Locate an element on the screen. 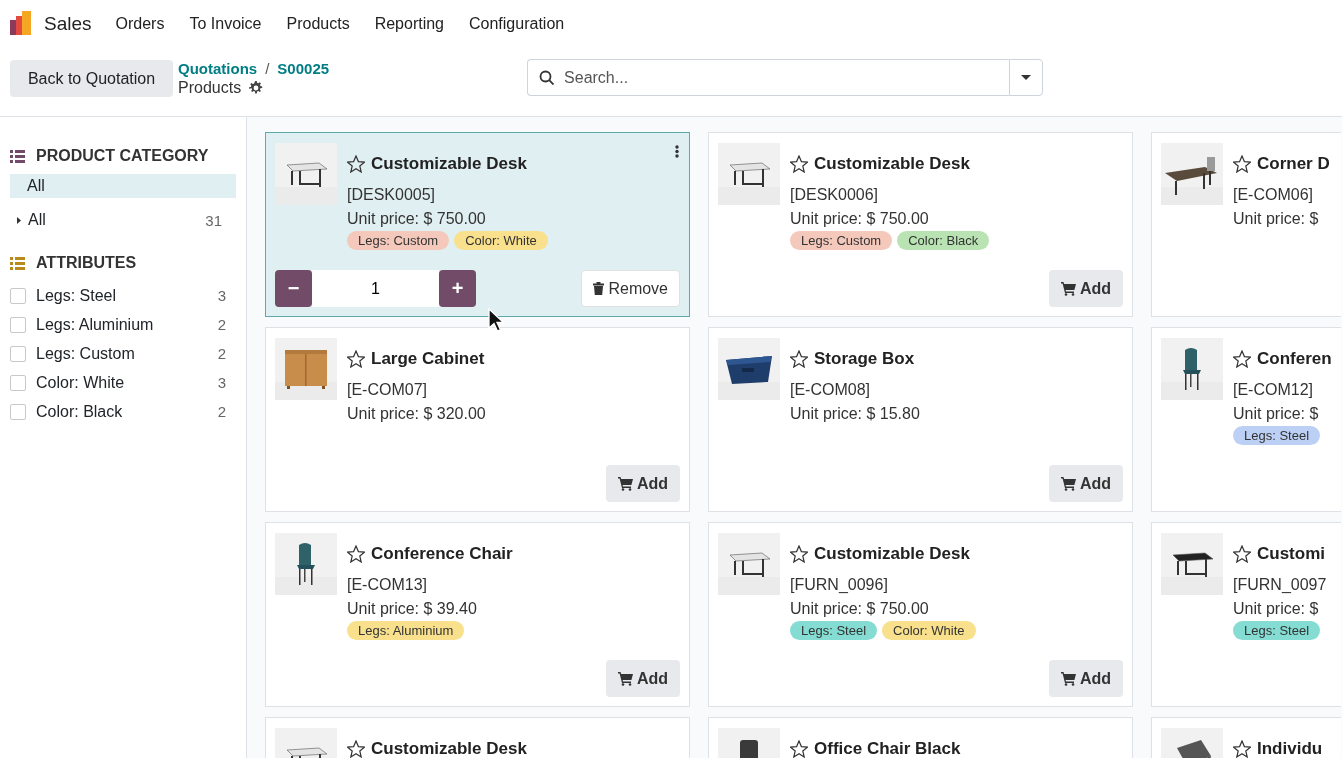 The width and height of the screenshot is (1342, 758). item-count: 3 is located at coordinates (222, 295).